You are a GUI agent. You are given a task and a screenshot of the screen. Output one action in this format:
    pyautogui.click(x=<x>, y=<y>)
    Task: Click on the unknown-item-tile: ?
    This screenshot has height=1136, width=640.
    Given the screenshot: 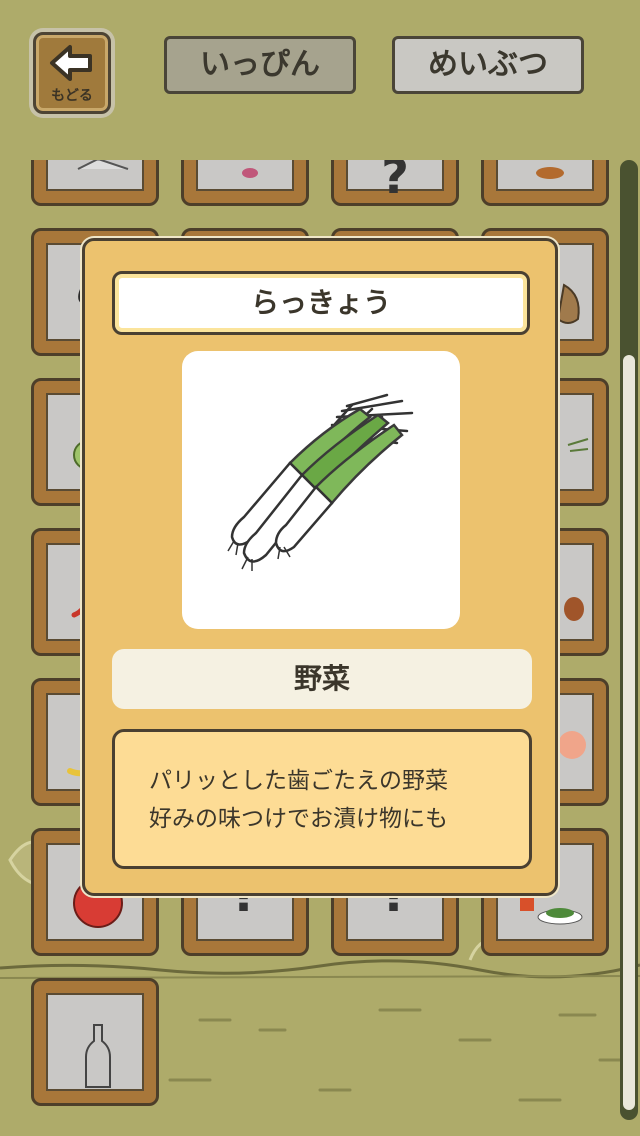 What is the action you would take?
    pyautogui.click(x=395, y=183)
    